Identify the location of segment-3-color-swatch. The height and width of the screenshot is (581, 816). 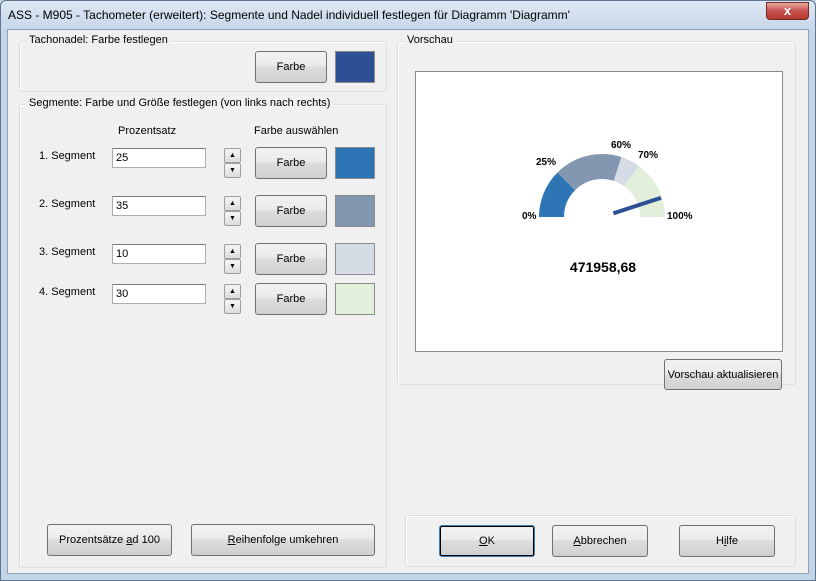
(355, 259).